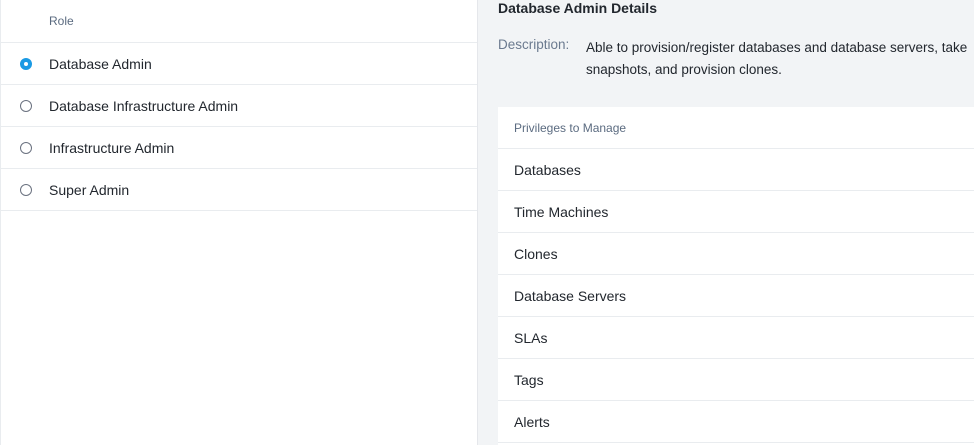 Image resolution: width=974 pixels, height=445 pixels. I want to click on role-label: Super Admin, so click(89, 189).